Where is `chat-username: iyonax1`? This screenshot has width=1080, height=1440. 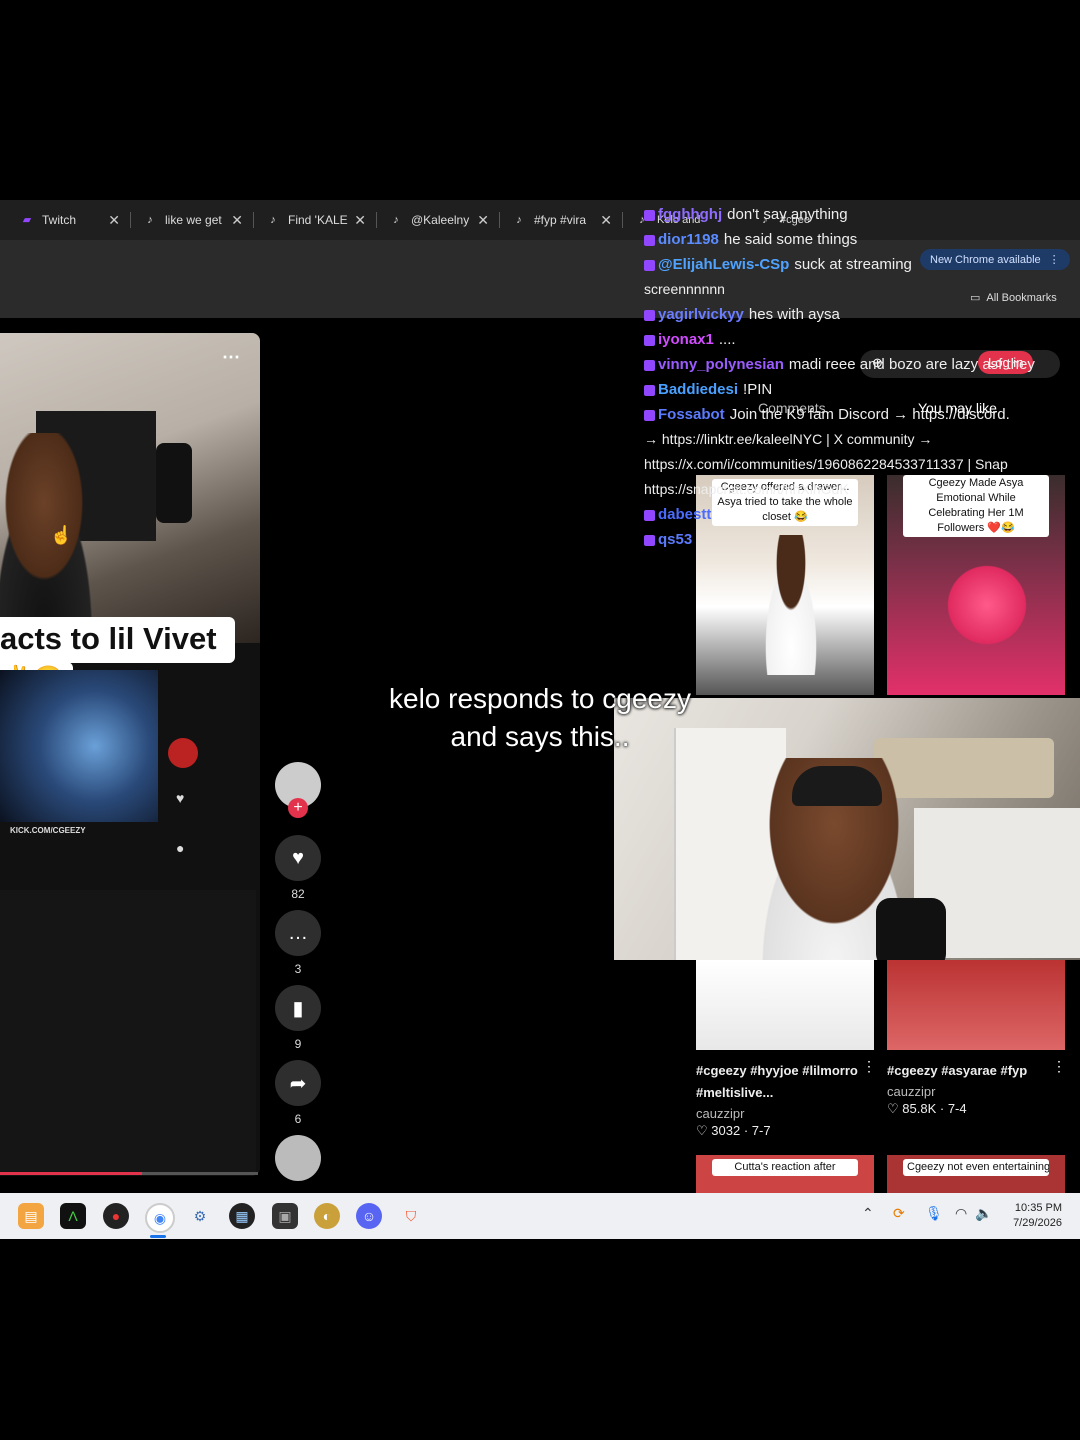
chat-username: iyonax1 is located at coordinates (686, 339).